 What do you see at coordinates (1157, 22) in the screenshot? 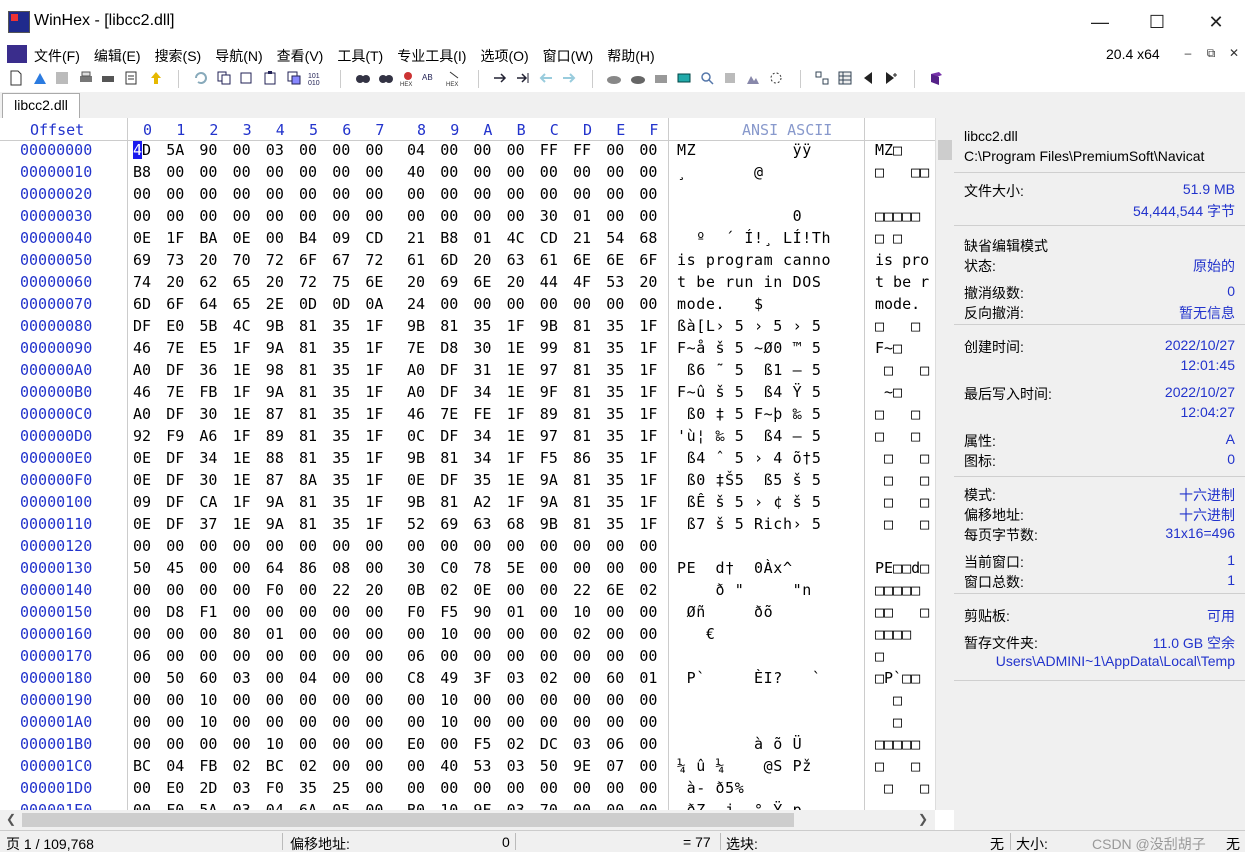
I see `maximize-icon: ☐` at bounding box center [1157, 22].